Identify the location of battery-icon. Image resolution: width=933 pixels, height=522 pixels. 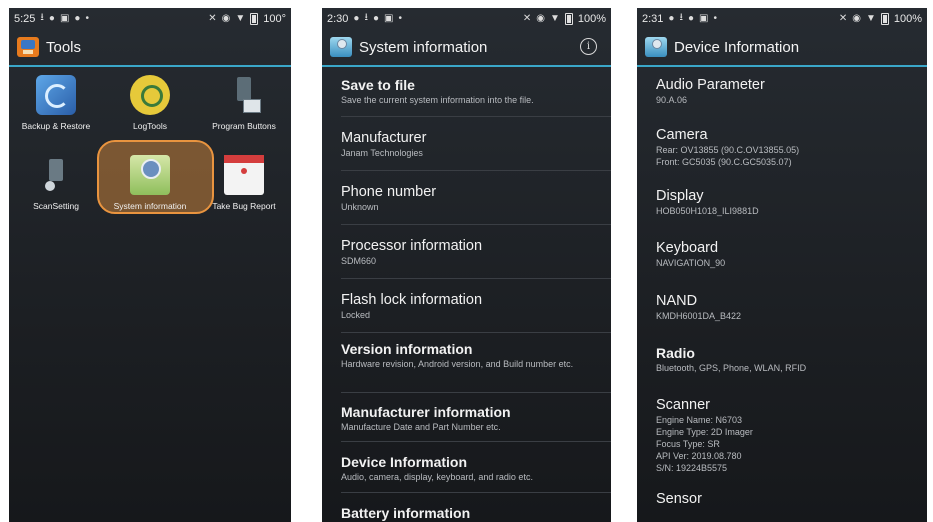
(568, 18).